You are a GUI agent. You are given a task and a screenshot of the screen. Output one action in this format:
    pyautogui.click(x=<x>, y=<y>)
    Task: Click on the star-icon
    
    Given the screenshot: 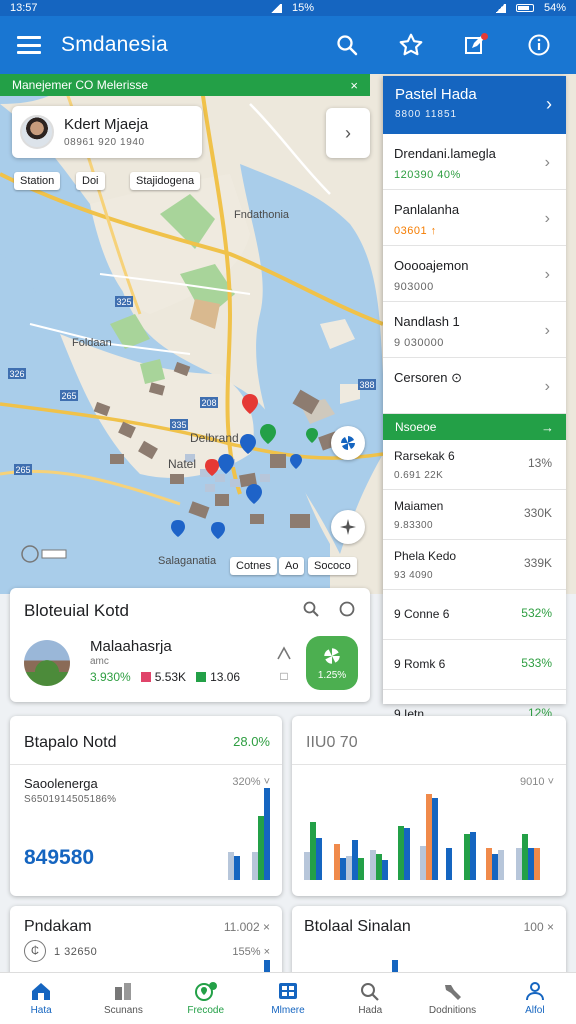 What is the action you would take?
    pyautogui.click(x=411, y=45)
    